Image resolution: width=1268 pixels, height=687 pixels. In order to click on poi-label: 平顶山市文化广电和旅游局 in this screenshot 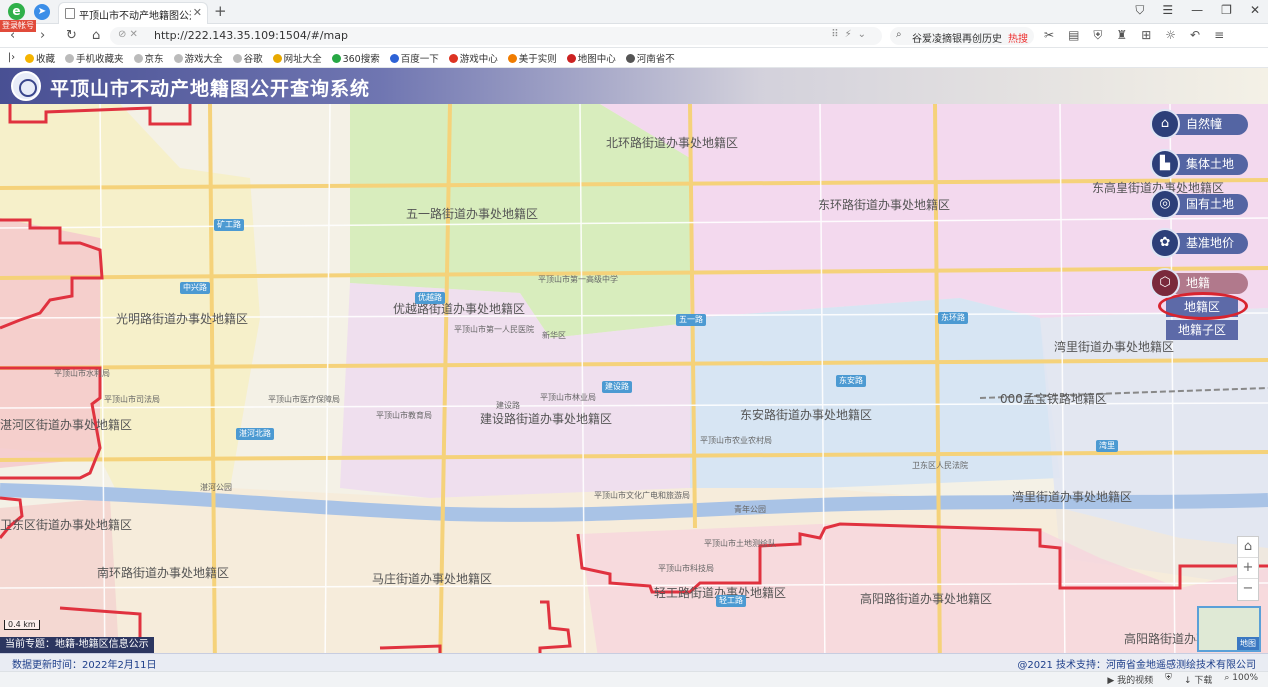, I will do `click(642, 495)`.